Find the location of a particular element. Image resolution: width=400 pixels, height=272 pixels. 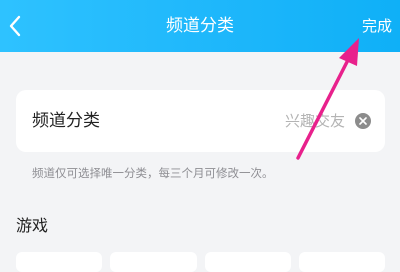

category-field-value: 兴趣交友 is located at coordinates (314, 121).